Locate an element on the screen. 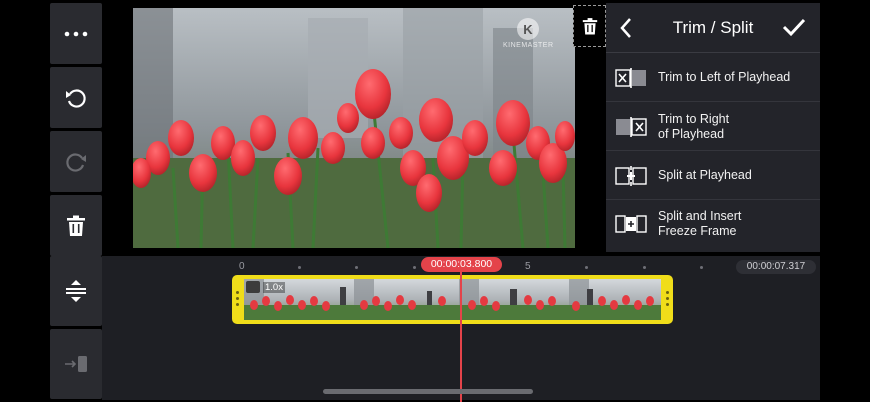 The height and width of the screenshot is (402, 870). split-freeze-option: Split and Insert Freeze Frame is located at coordinates (713, 224).